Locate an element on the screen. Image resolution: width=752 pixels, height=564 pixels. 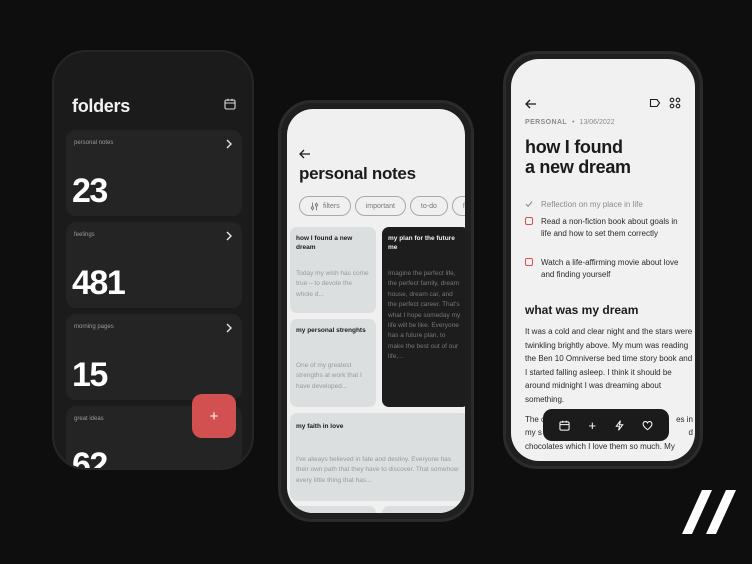
chip-label: favo is located at coordinates (463, 206).